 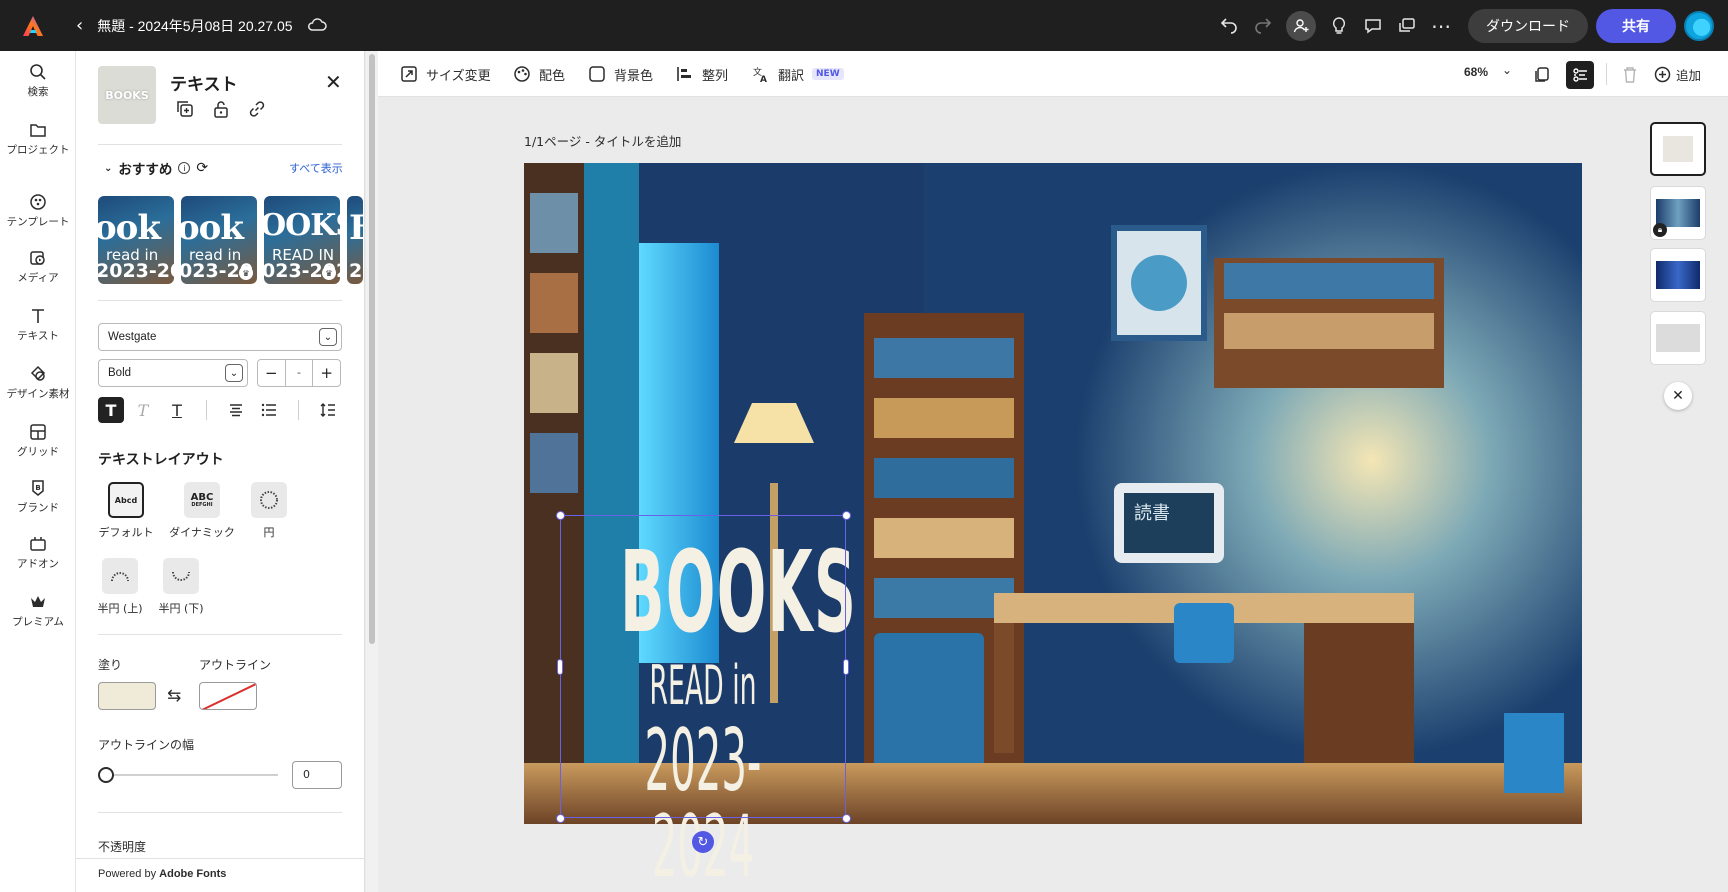 I want to click on rail-item-brand: B ブランド, so click(x=38, y=497).